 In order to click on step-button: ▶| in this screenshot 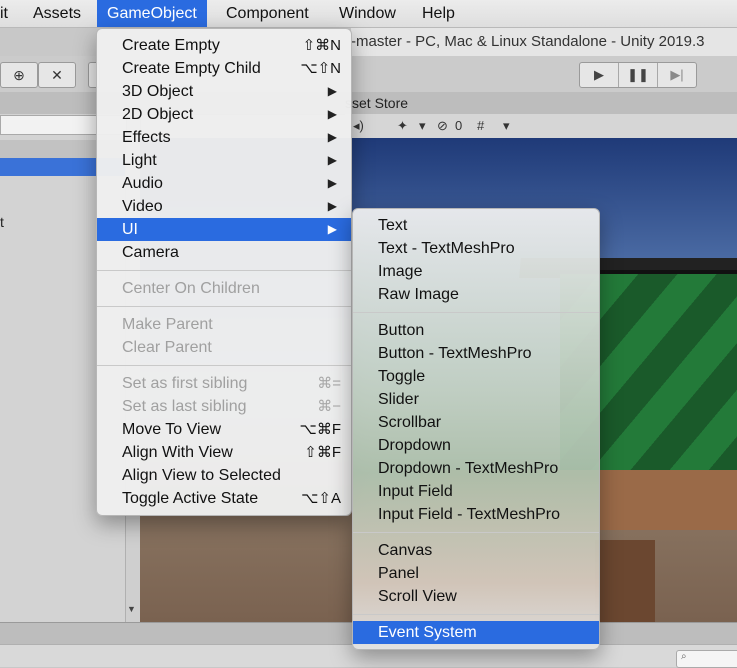, I will do `click(677, 75)`.